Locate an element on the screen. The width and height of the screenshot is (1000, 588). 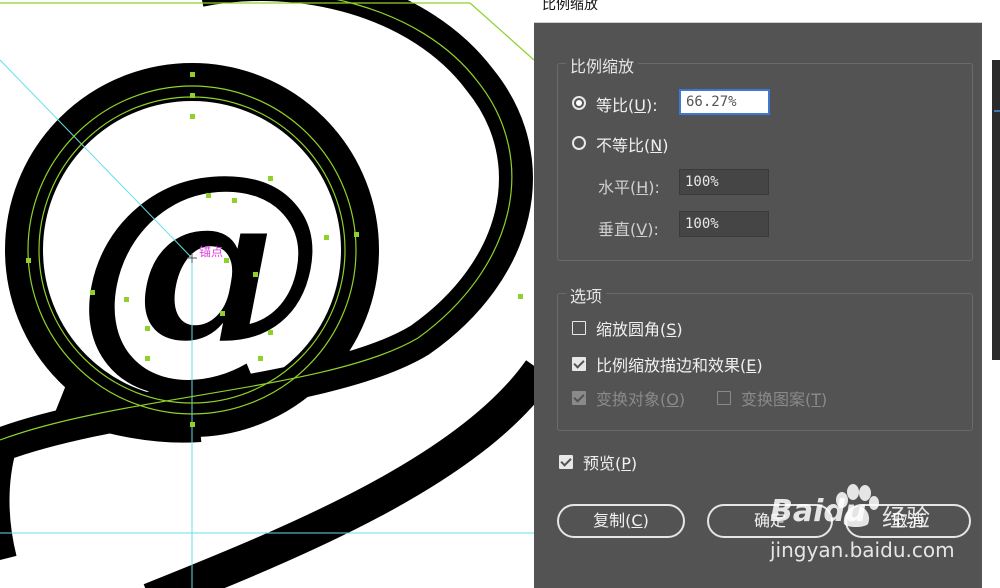
vertical-label: 垂直(V): is located at coordinates (628, 229).